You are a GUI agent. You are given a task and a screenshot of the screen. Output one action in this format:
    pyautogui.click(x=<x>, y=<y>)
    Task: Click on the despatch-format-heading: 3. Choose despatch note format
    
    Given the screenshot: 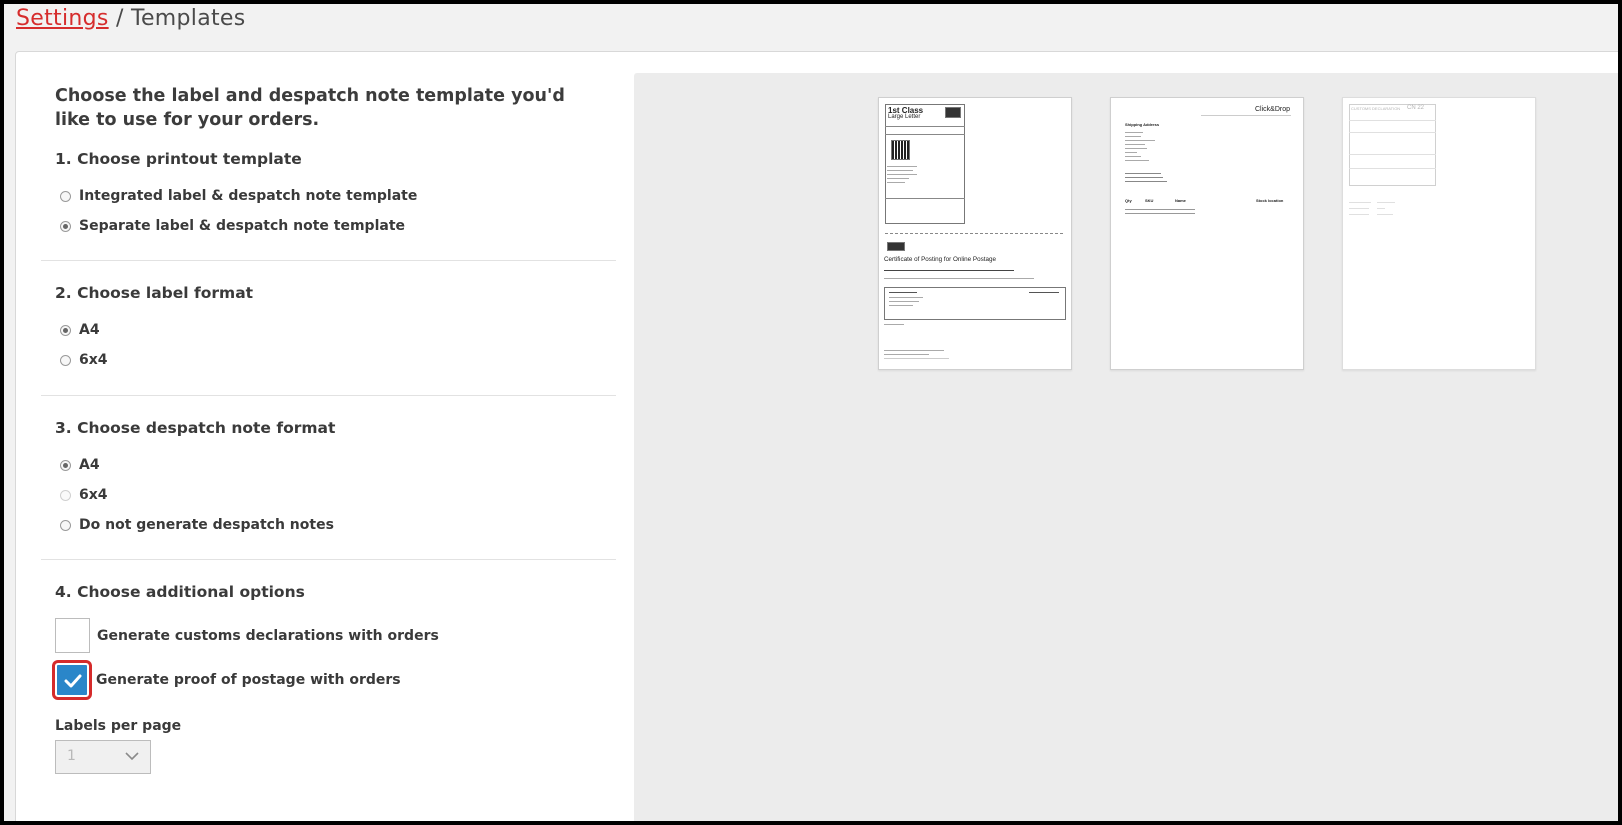 What is the action you would take?
    pyautogui.click(x=195, y=428)
    